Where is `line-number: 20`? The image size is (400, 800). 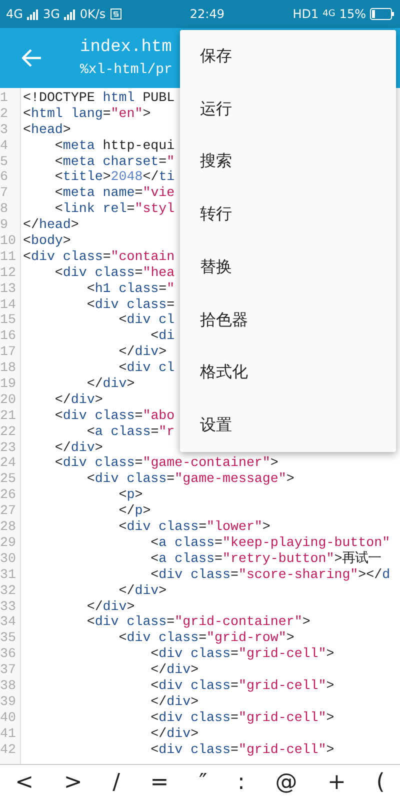 line-number: 20 is located at coordinates (8, 400).